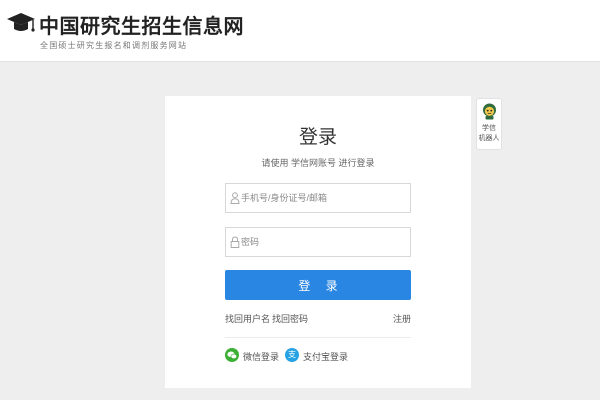 The width and height of the screenshot is (600, 400). Describe the element at coordinates (318, 337) in the screenshot. I see `divider` at that location.